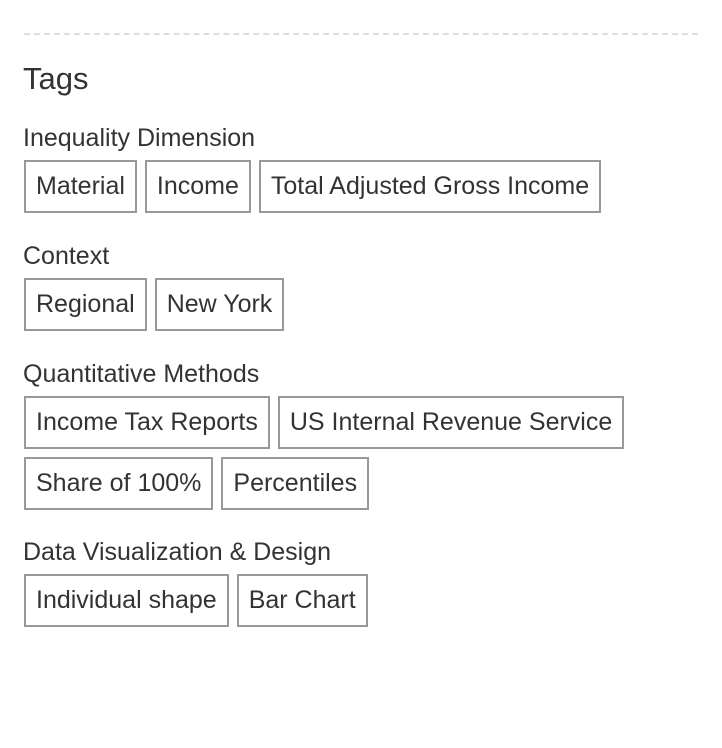  I want to click on section-context: Context Regional New York, so click(157, 290).